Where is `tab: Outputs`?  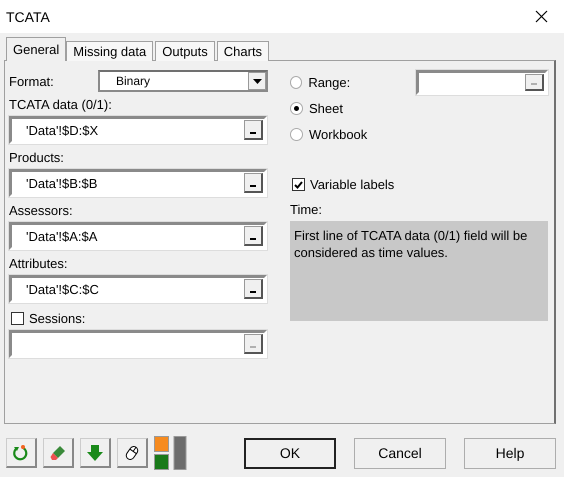
tab: Outputs is located at coordinates (185, 51).